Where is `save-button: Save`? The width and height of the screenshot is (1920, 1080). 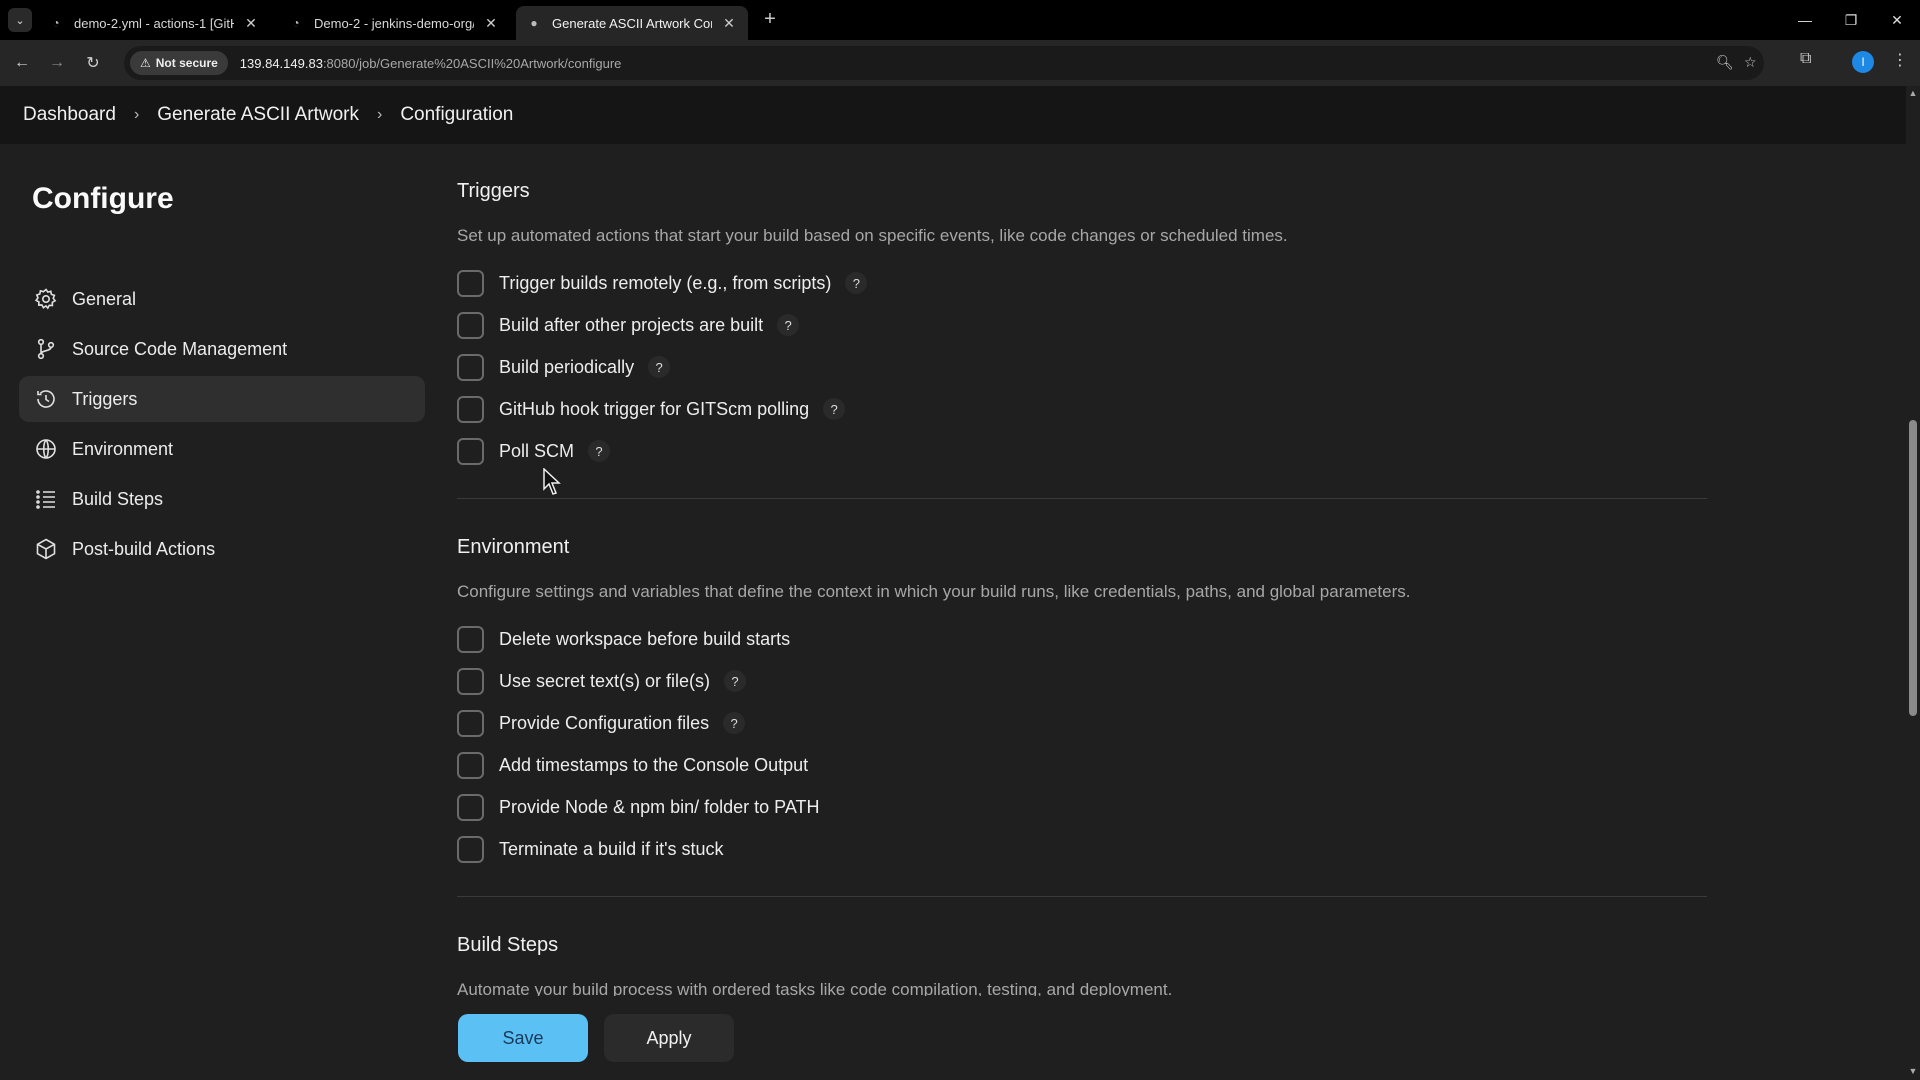
save-button: Save is located at coordinates (523, 1038).